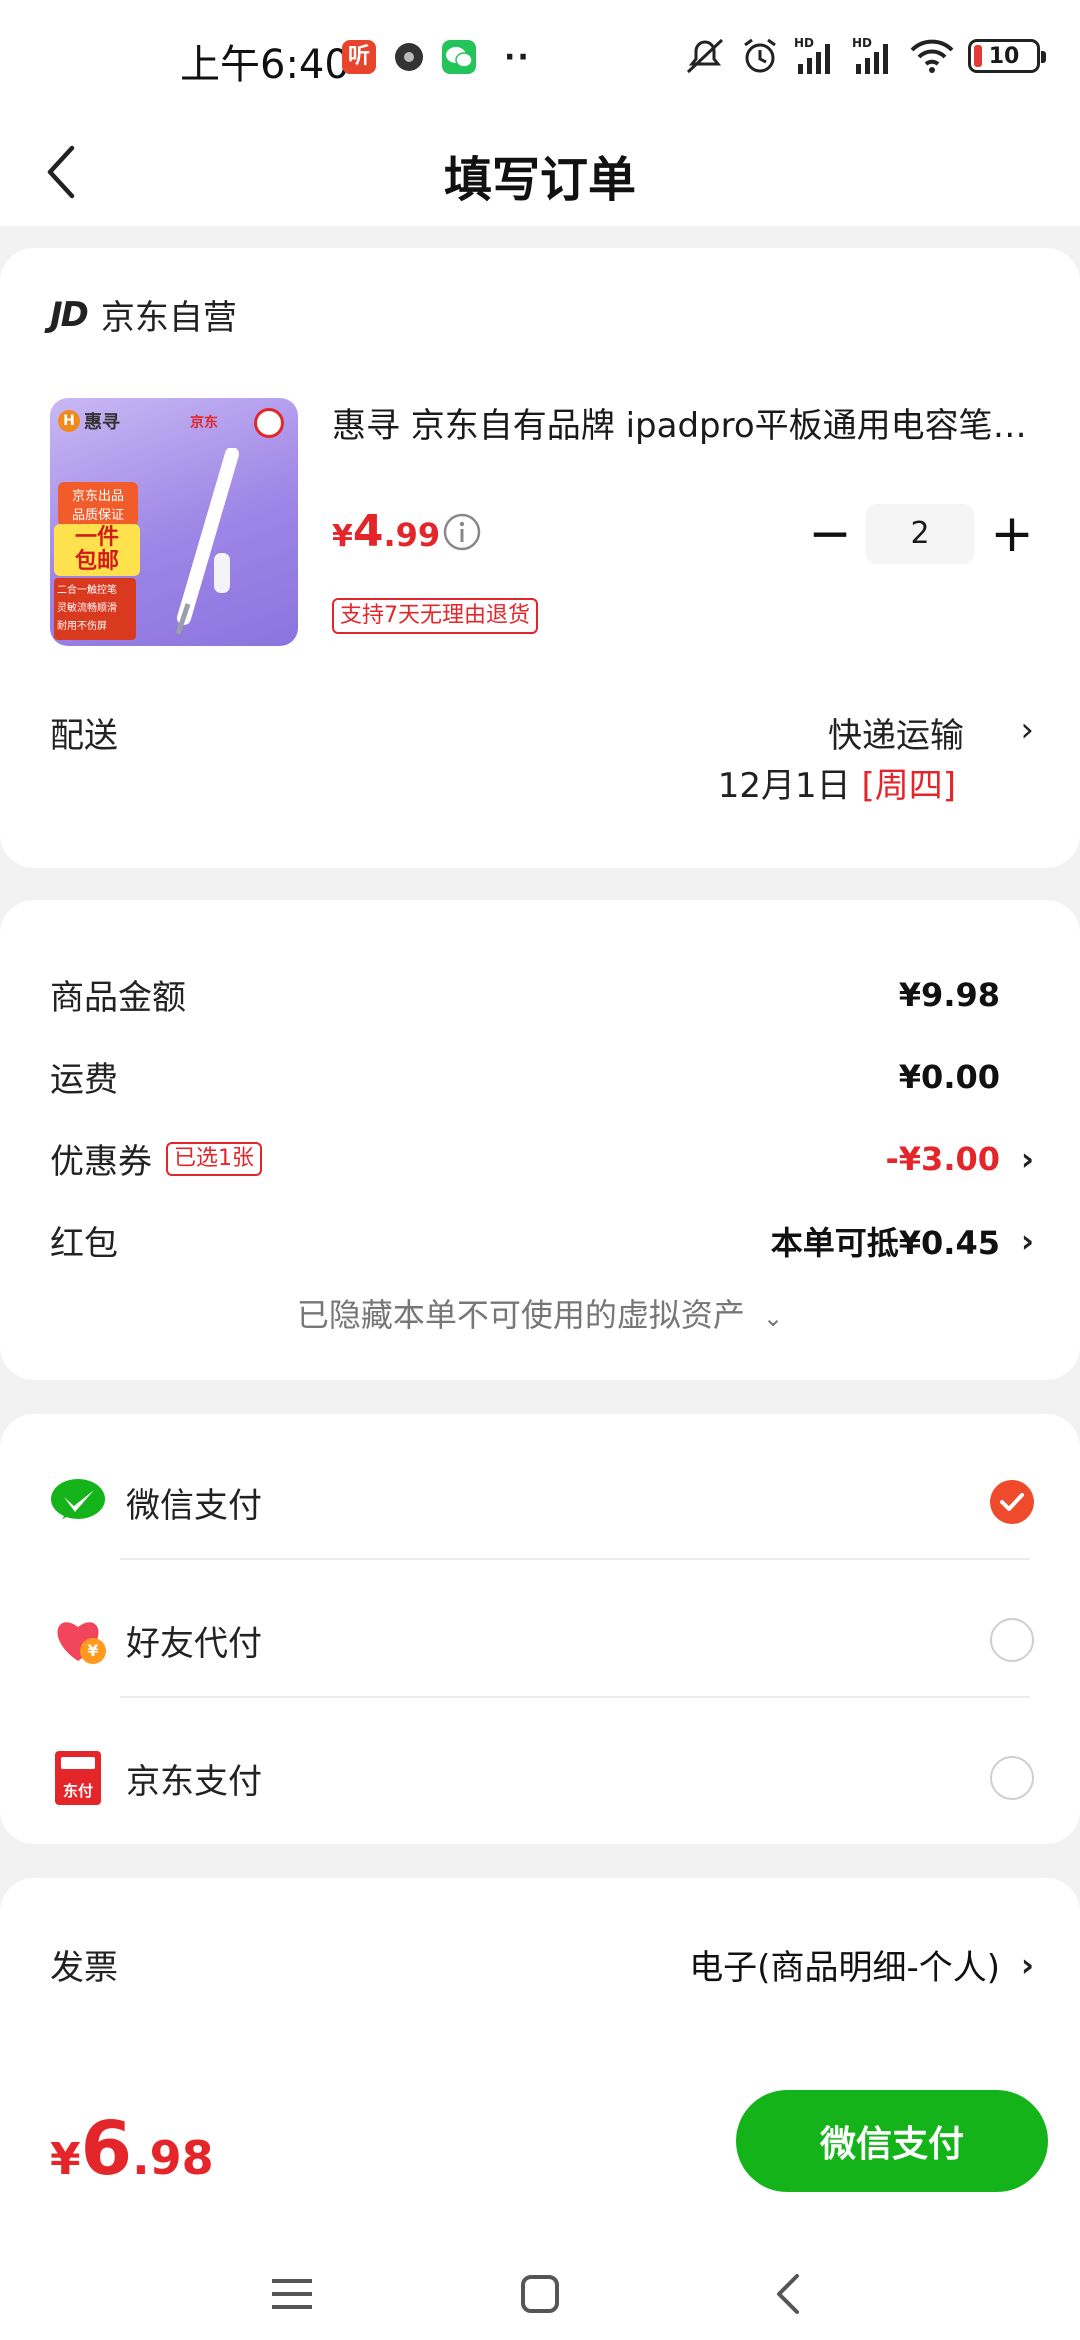 The height and width of the screenshot is (2340, 1080). I want to click on listen-app-icon: 听, so click(359, 57).